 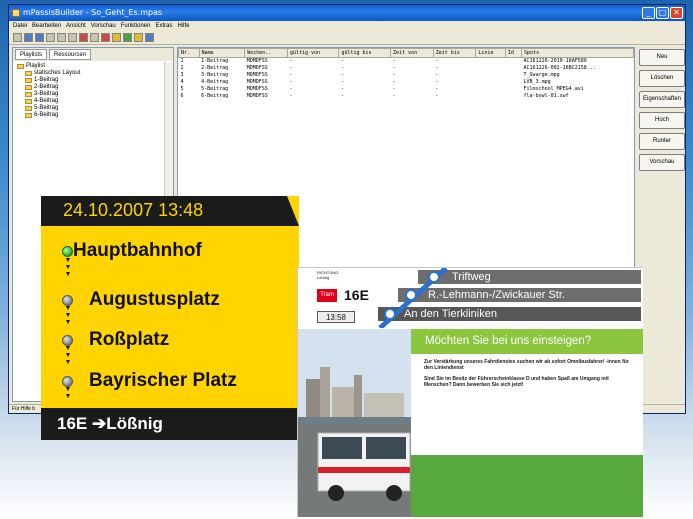 What do you see at coordinates (163, 26) in the screenshot?
I see `menu-extras: Extras` at bounding box center [163, 26].